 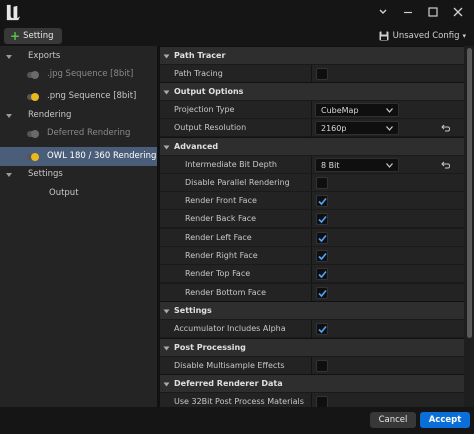 I want to click on path-tracing-checkbox, so click(x=322, y=74).